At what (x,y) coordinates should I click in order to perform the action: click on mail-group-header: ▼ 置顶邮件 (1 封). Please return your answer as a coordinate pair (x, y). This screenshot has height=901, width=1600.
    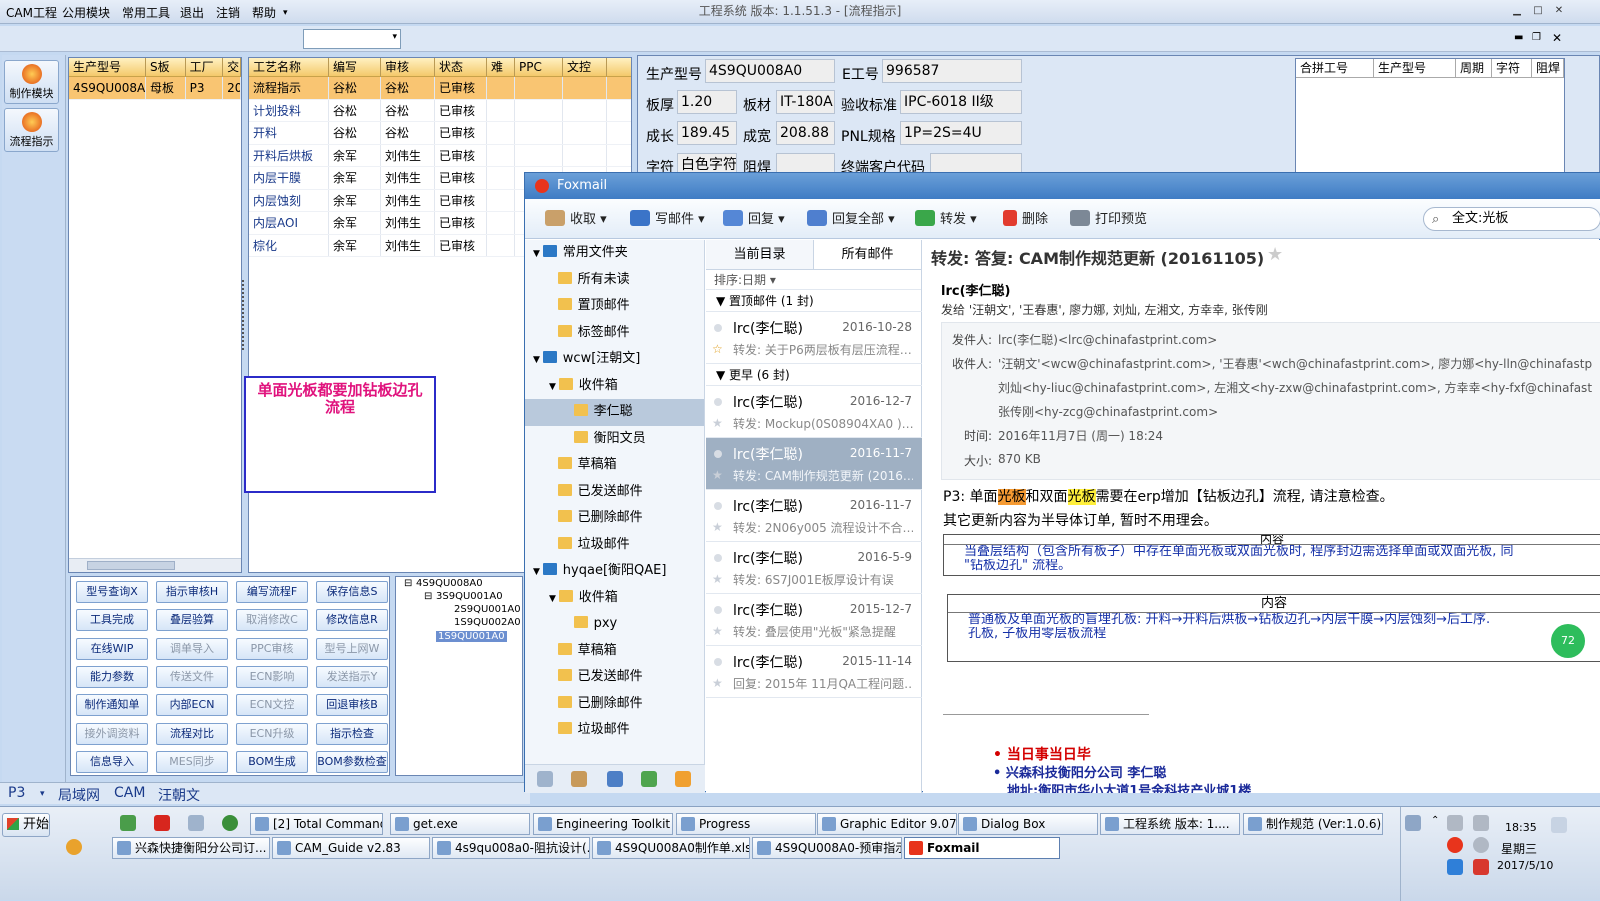
    Looking at the image, I should click on (814, 301).